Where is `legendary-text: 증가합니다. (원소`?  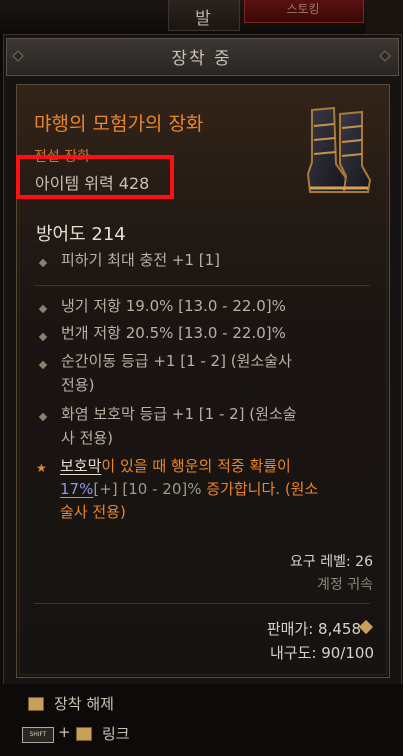 legendary-text: 증가합니다. (원소 is located at coordinates (262, 489).